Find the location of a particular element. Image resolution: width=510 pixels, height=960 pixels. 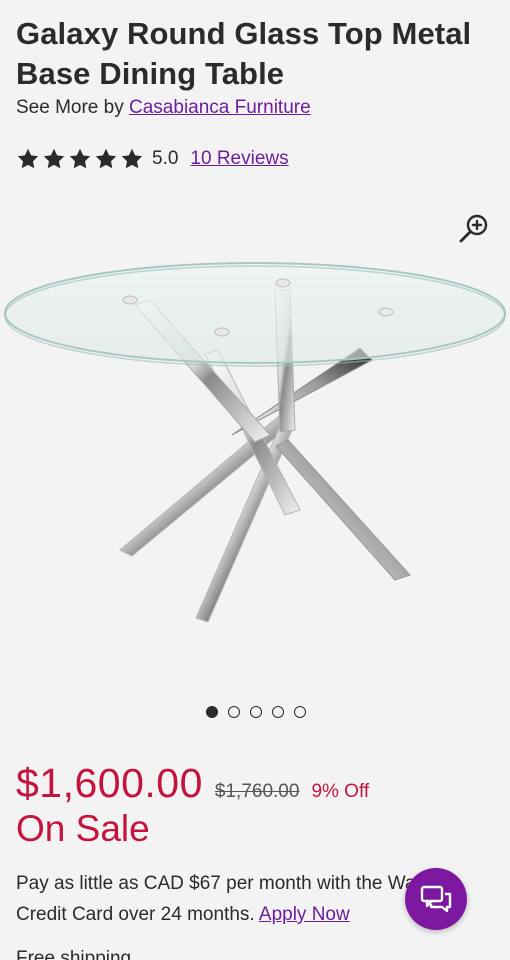

chat-button is located at coordinates (436, 899).